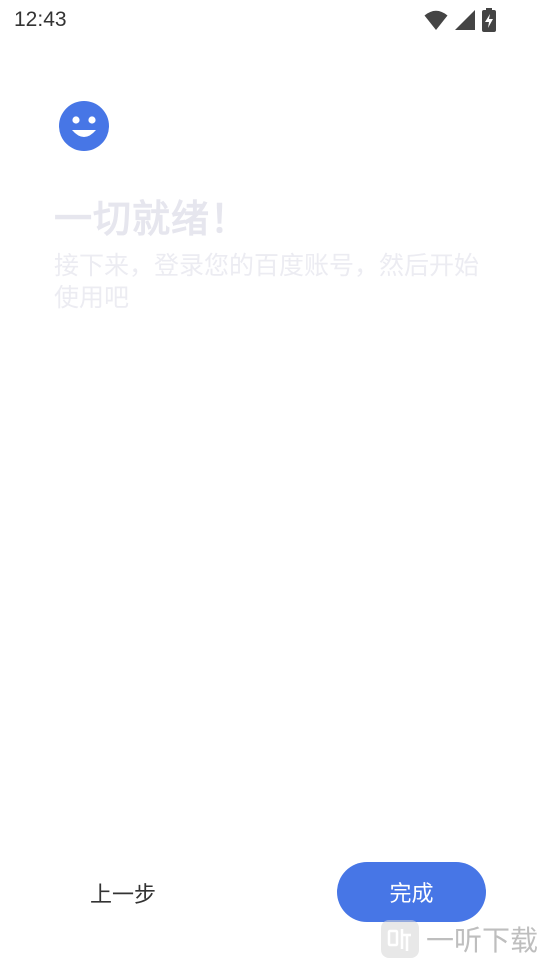 The width and height of the screenshot is (540, 960). What do you see at coordinates (411, 892) in the screenshot?
I see `finish-button: 完成` at bounding box center [411, 892].